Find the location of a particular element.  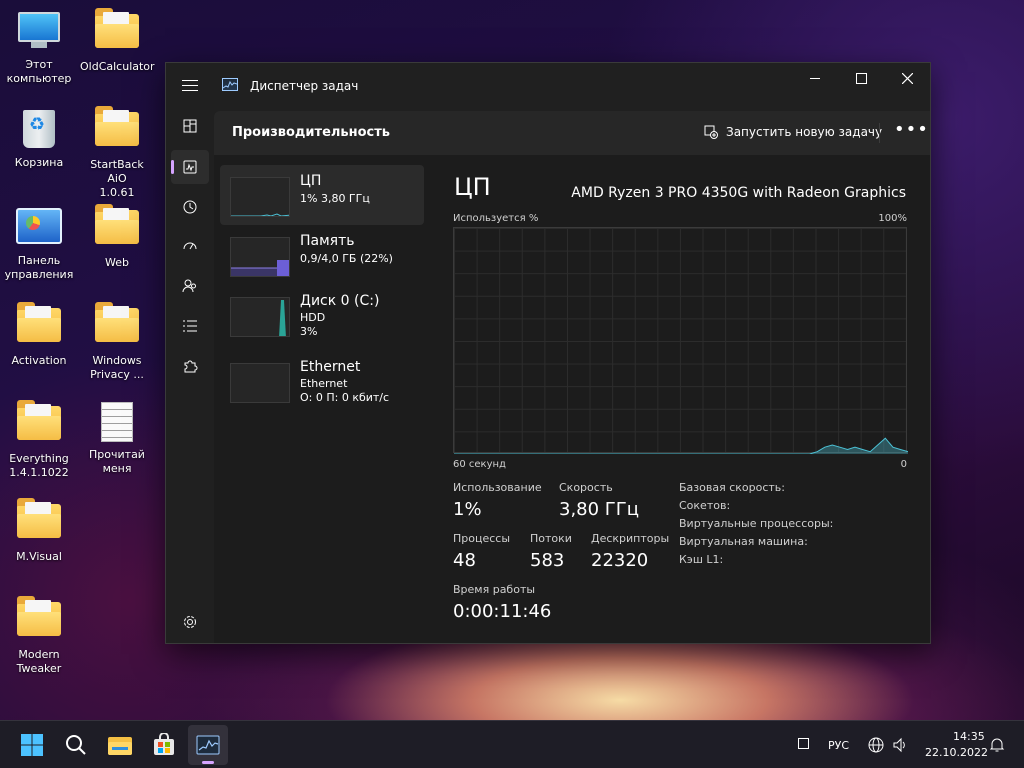

header-divider is located at coordinates (879, 133).